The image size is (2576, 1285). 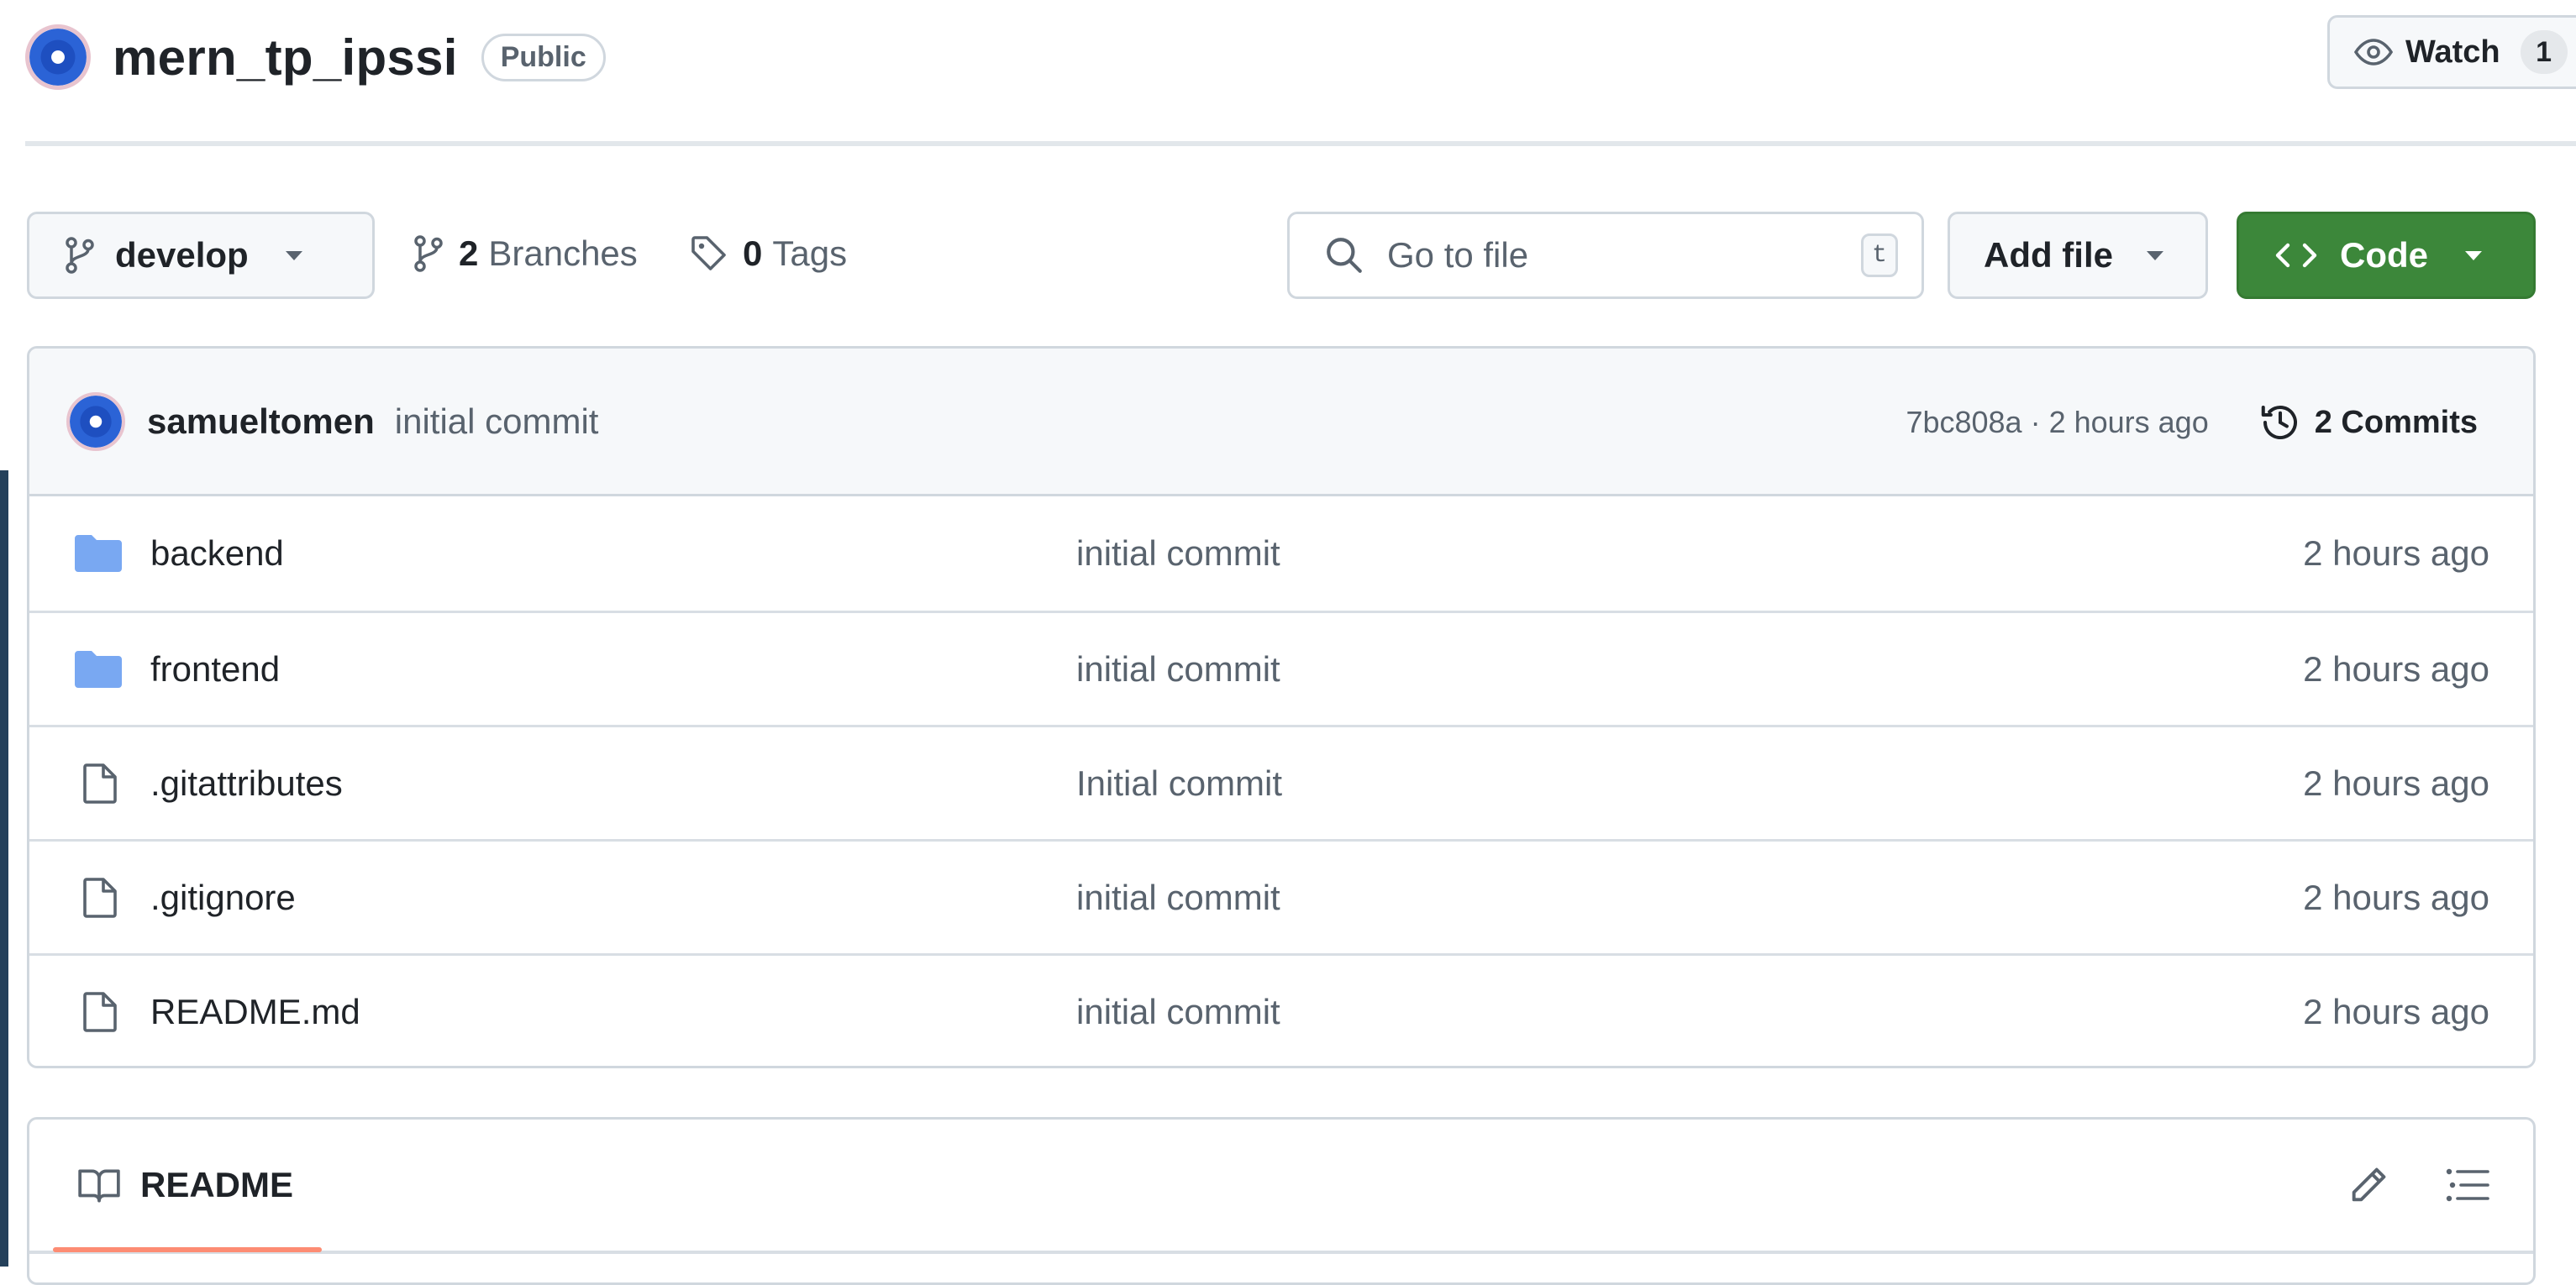 I want to click on file-row: .gitattributes Initial commit 2 hours ago, so click(x=1281, y=782).